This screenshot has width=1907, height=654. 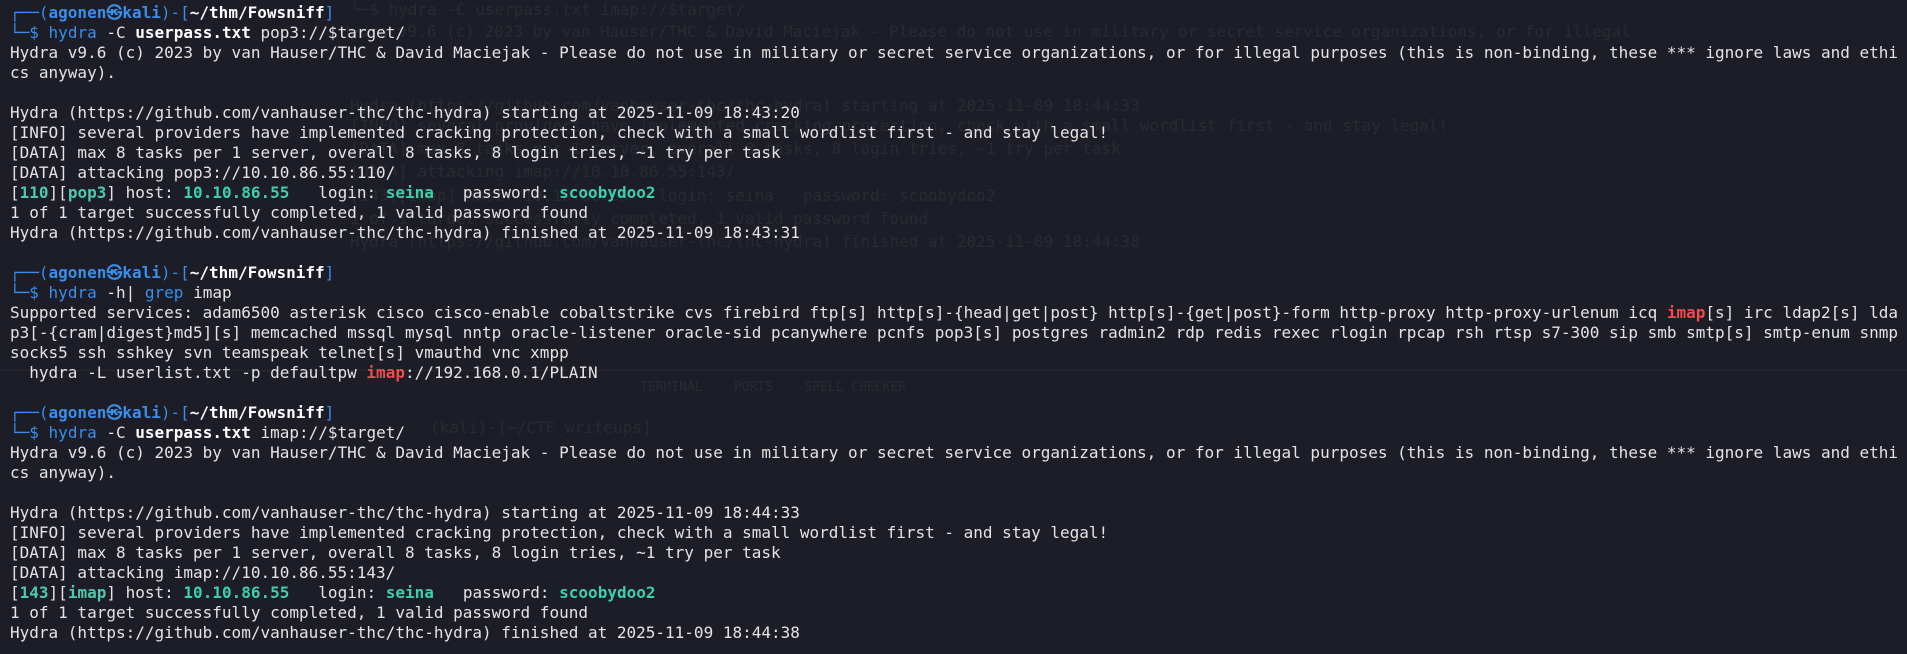 What do you see at coordinates (212, 292) in the screenshot?
I see `command-pattern: imap` at bounding box center [212, 292].